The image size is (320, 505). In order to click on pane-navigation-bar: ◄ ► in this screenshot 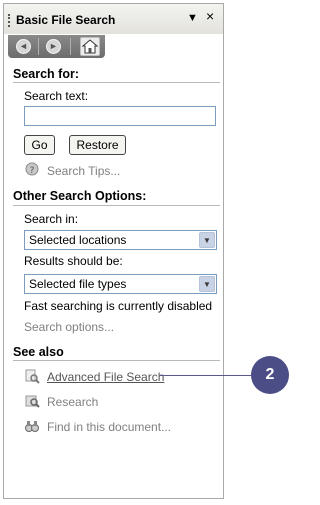, I will do `click(56, 46)`.